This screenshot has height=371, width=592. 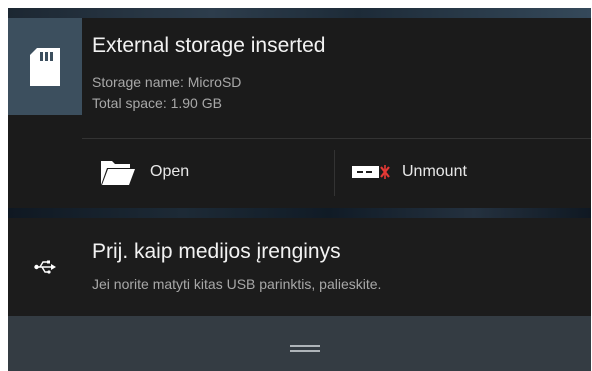 What do you see at coordinates (299, 343) in the screenshot?
I see `shade-footer` at bounding box center [299, 343].